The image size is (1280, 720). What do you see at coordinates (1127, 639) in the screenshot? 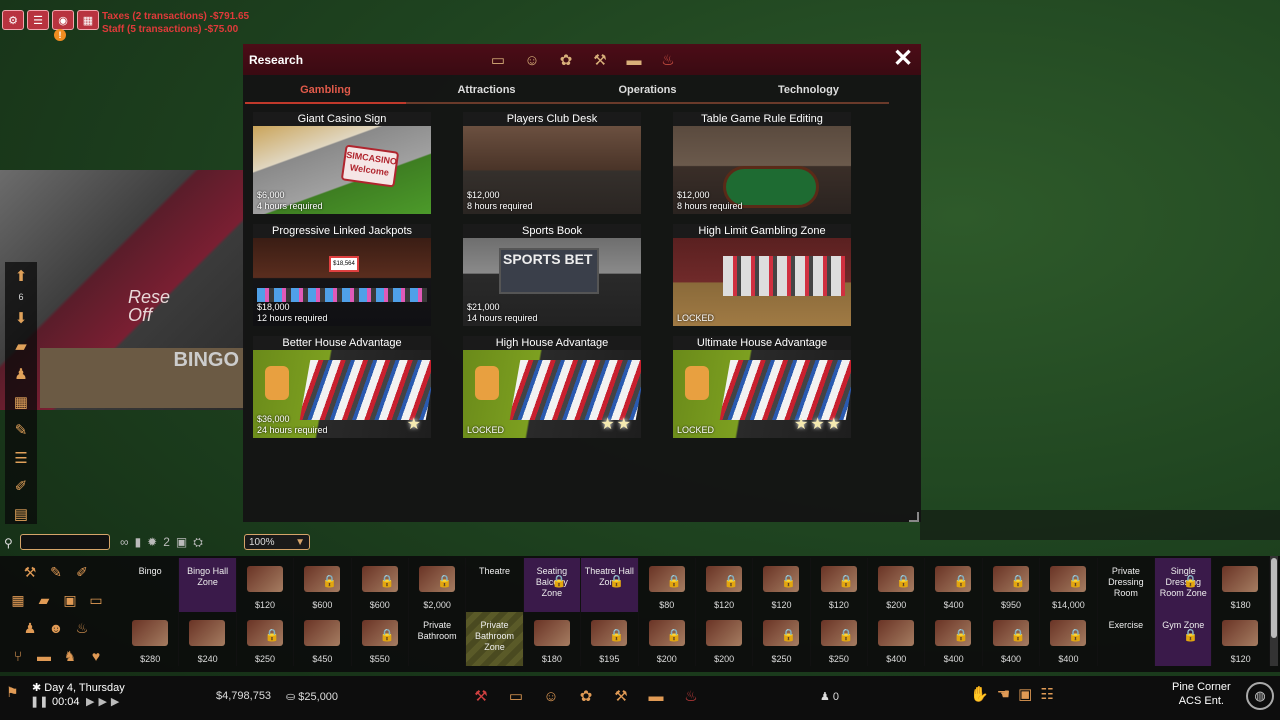
I see `catalog-item: Exercise` at bounding box center [1127, 639].